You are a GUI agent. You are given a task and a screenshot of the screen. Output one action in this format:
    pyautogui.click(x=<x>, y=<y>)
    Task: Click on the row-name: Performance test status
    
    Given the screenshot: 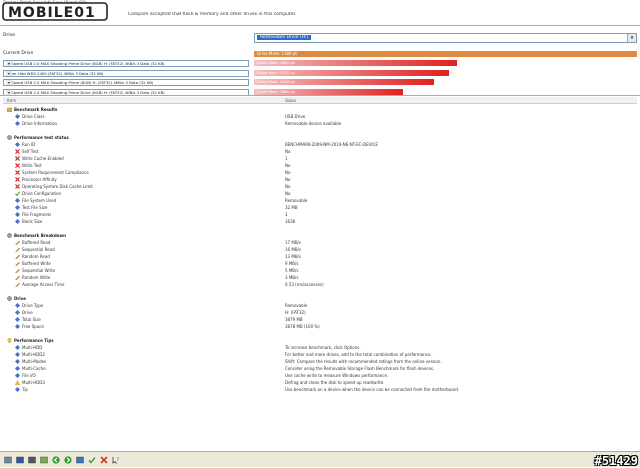 What is the action you would take?
    pyautogui.click(x=41, y=137)
    